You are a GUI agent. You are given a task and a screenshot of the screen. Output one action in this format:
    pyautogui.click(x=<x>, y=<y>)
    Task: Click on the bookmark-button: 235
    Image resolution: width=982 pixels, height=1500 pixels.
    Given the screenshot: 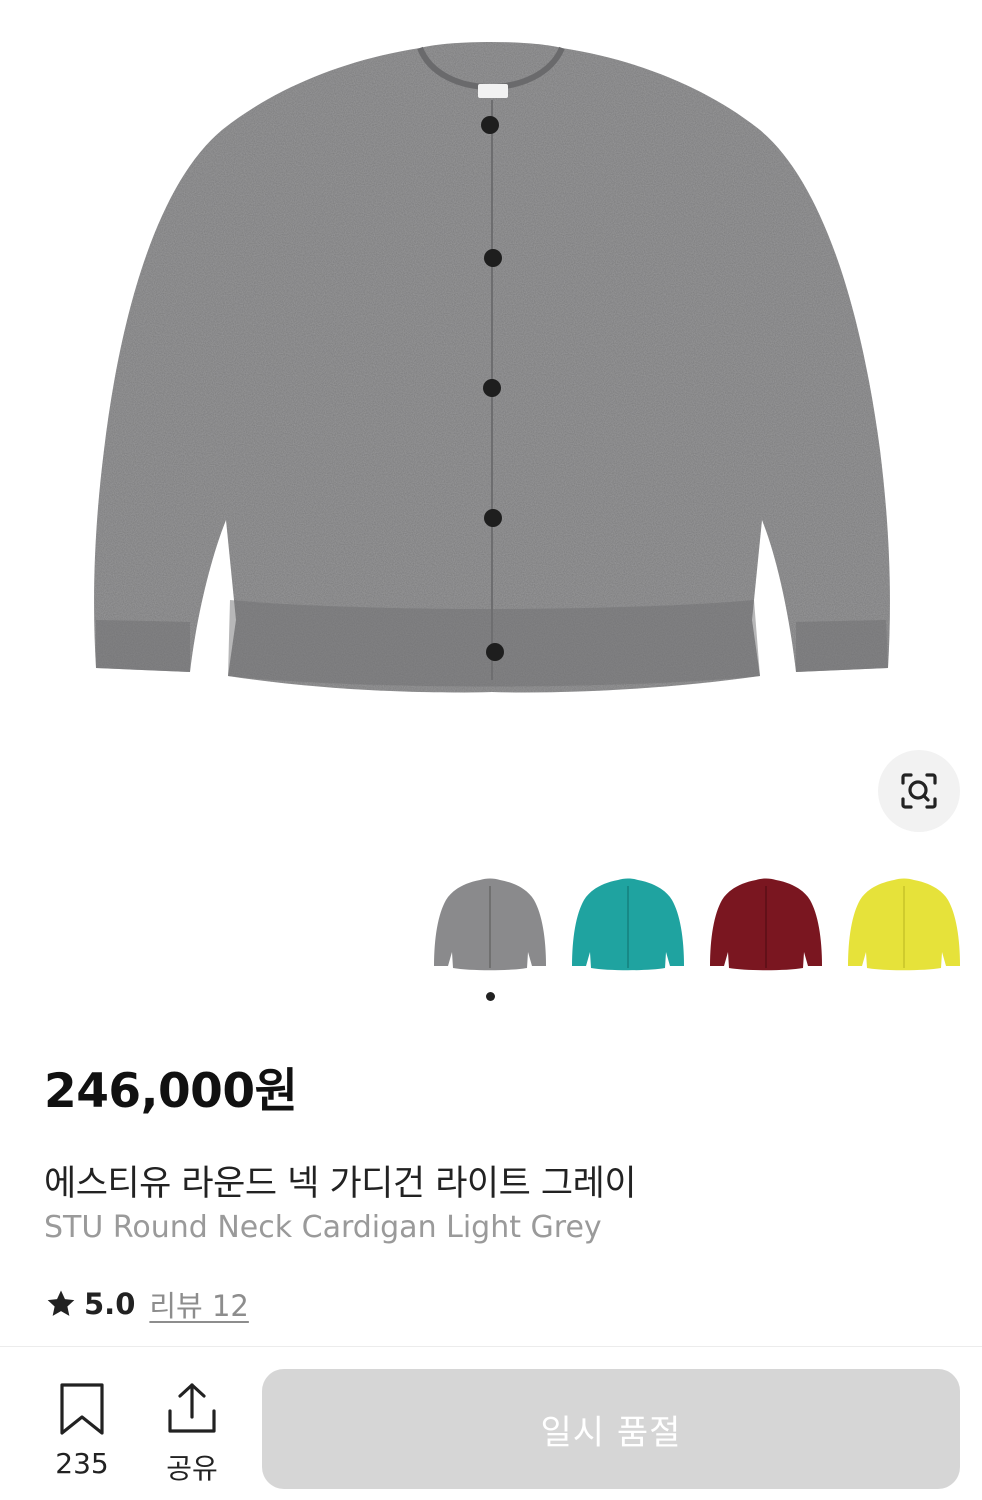 What is the action you would take?
    pyautogui.click(x=82, y=1430)
    